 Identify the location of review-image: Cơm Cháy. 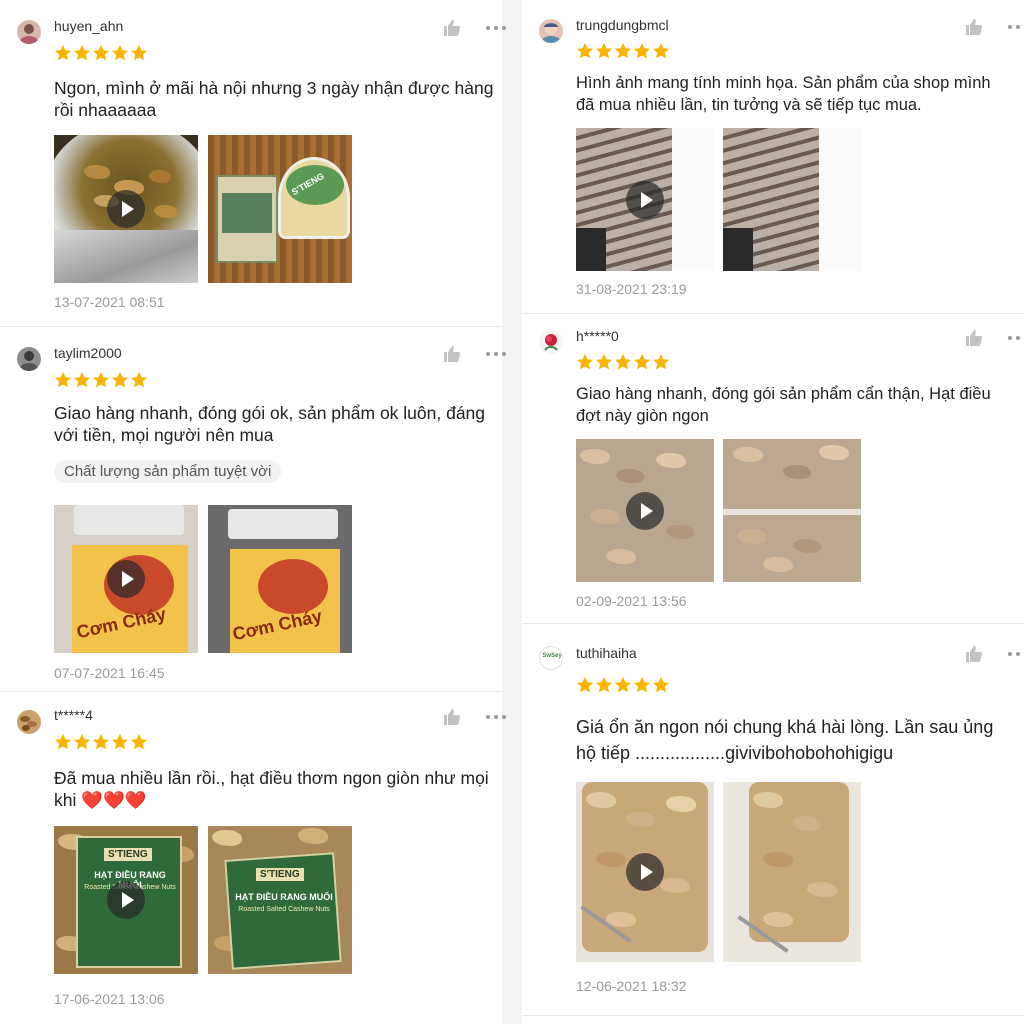
(280, 579).